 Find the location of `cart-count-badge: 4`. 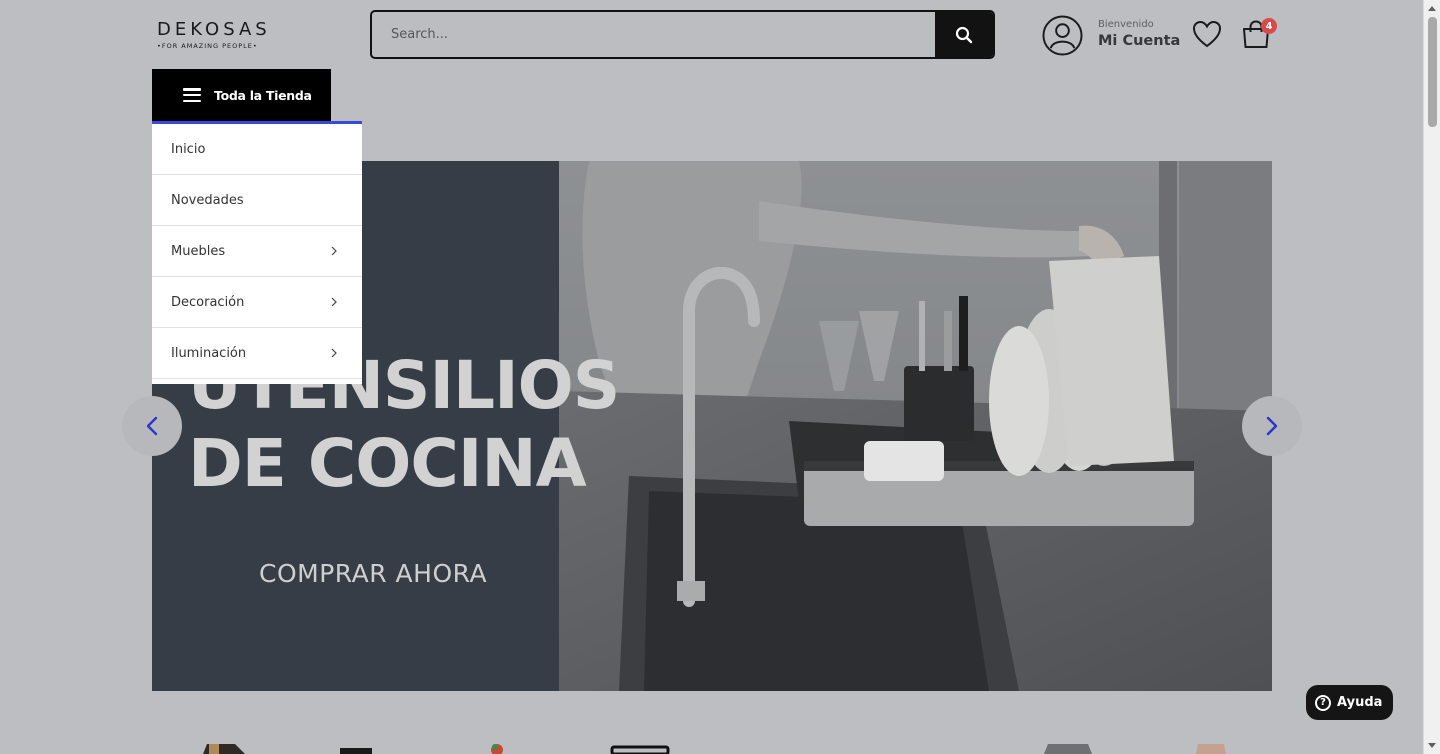

cart-count-badge: 4 is located at coordinates (1269, 26).